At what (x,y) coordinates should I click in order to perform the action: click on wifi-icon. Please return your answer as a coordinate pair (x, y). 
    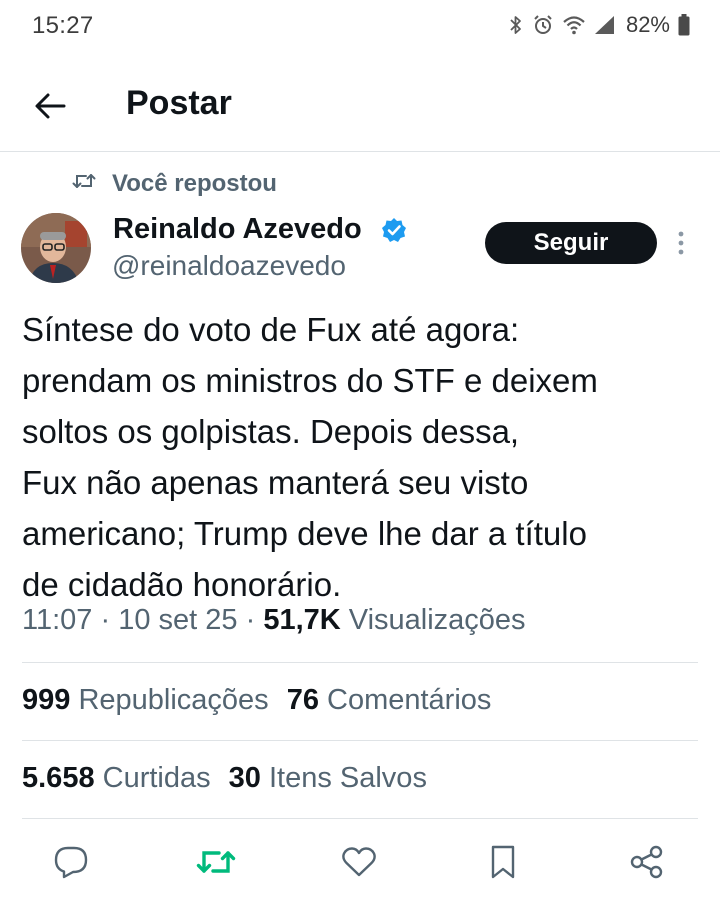
    Looking at the image, I should click on (574, 25).